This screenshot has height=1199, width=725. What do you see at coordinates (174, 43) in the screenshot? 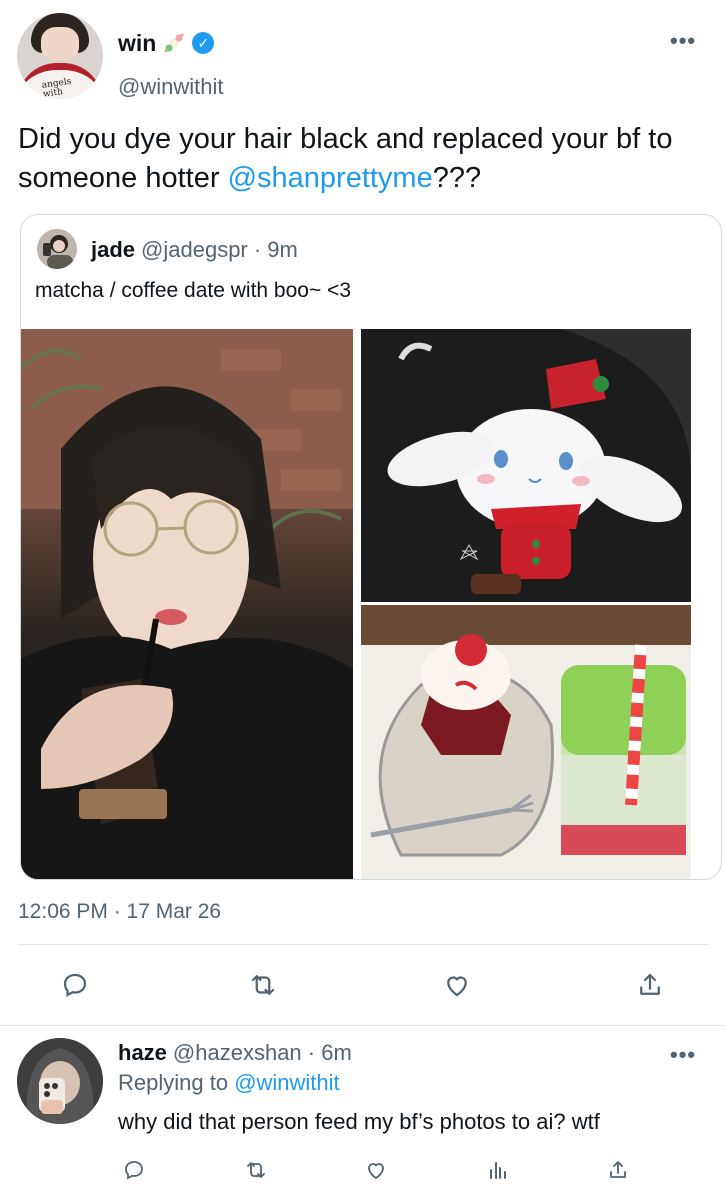
I see `skewer-emoji-icon` at bounding box center [174, 43].